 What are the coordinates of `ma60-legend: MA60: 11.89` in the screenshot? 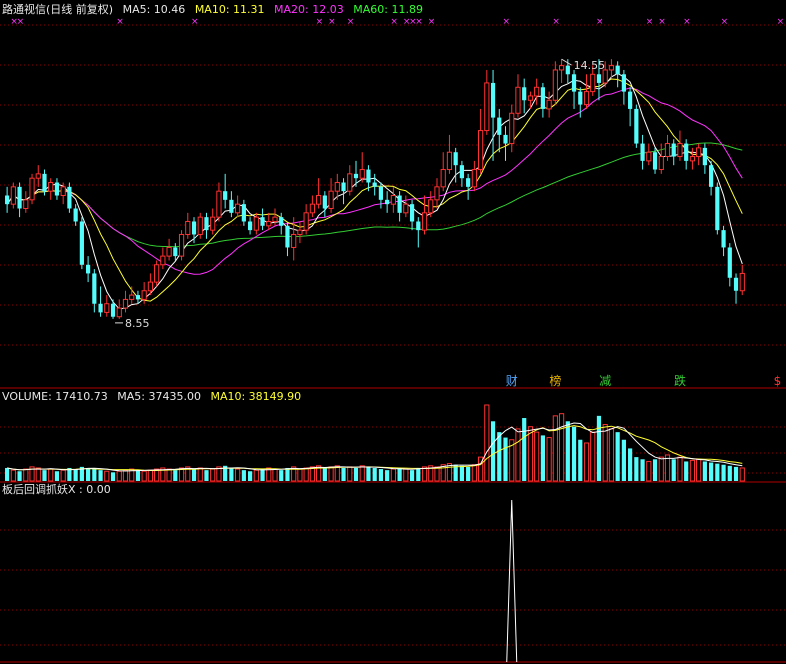 It's located at (388, 9).